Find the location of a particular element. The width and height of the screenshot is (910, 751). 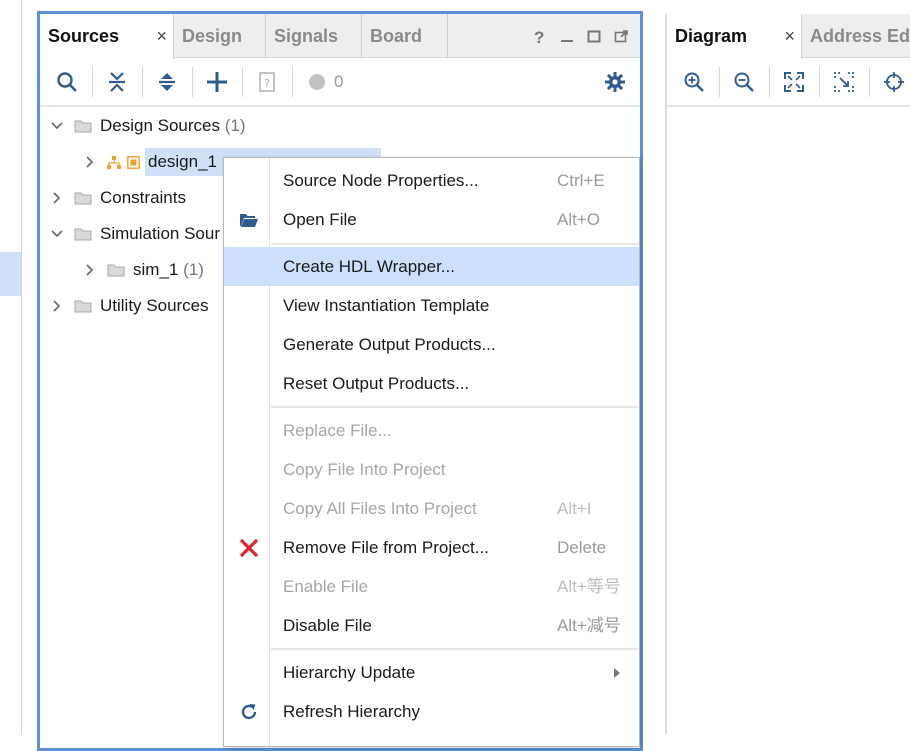

menu-item-shortcut: Alt+等号 is located at coordinates (589, 586).